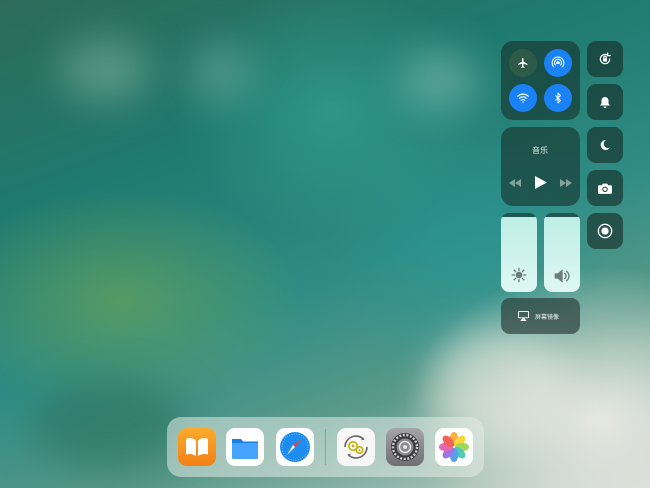  I want to click on orientation-lock-icon, so click(605, 58).